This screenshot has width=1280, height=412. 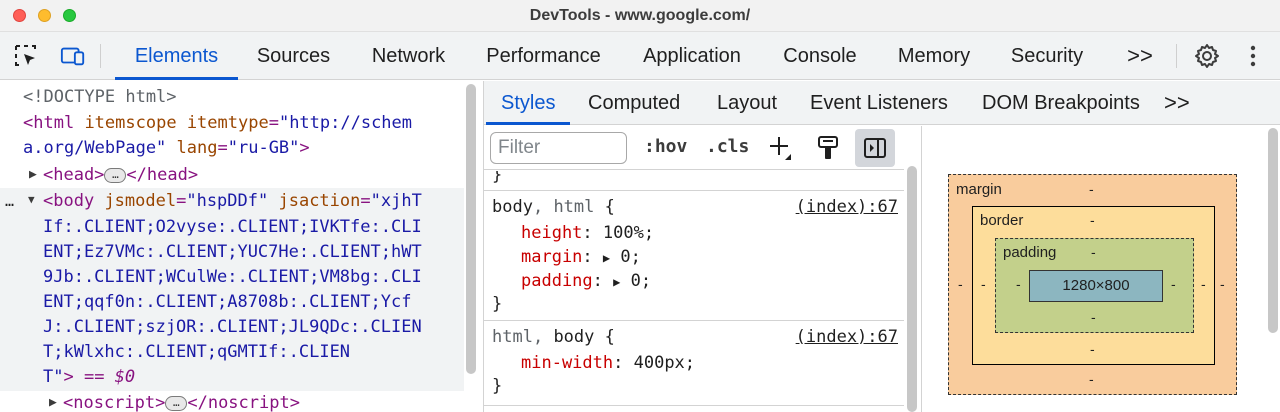 I want to click on selector-unmatched: html, so click(x=574, y=207).